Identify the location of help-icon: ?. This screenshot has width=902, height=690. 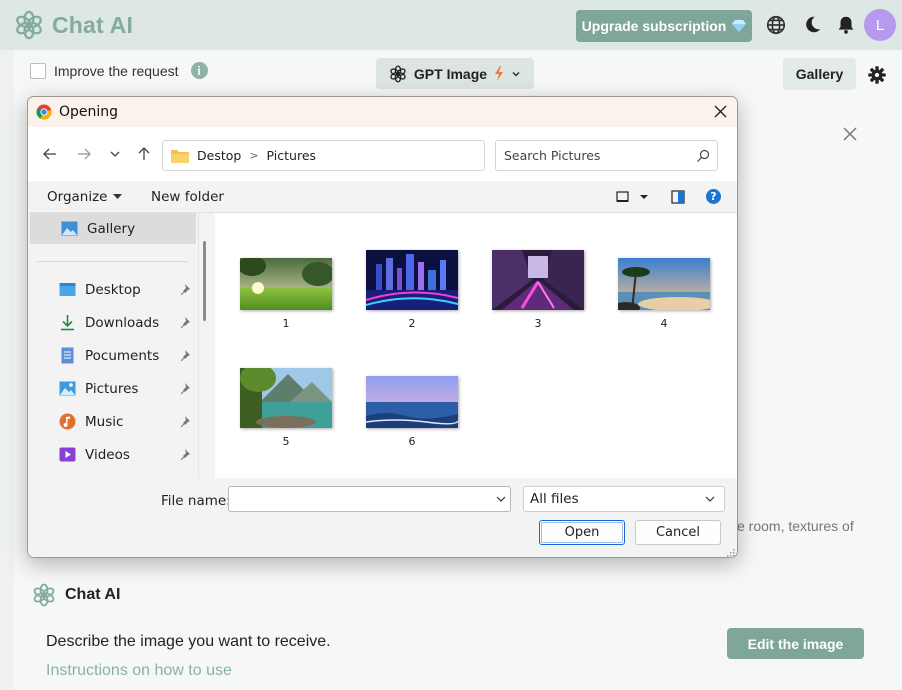
(713, 196).